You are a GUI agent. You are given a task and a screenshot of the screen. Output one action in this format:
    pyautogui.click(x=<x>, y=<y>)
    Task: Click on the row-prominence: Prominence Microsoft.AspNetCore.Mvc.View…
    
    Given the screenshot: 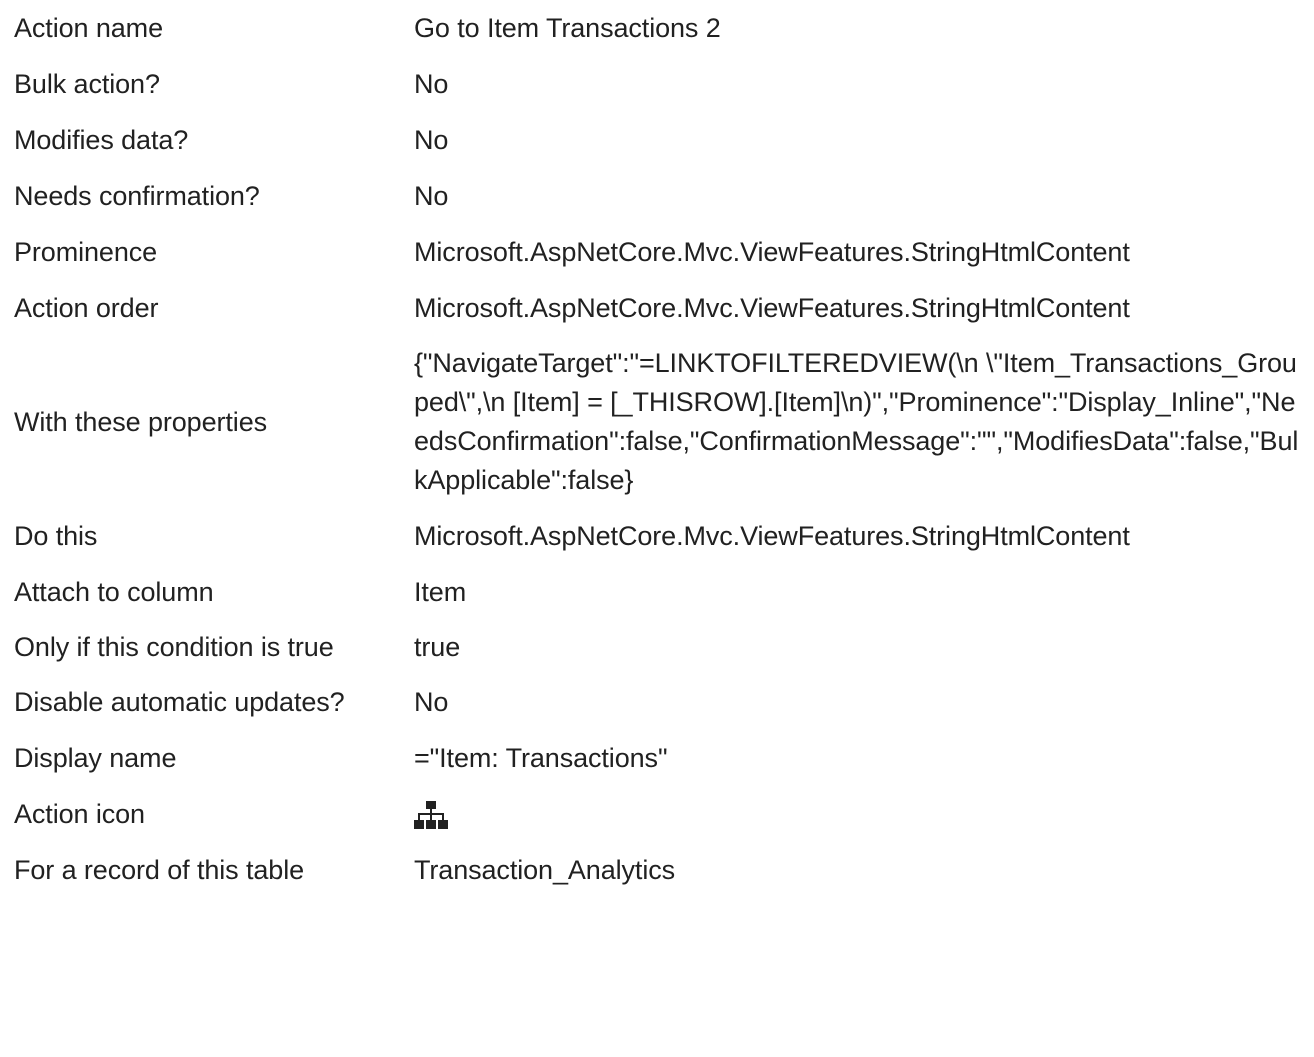 What is the action you would take?
    pyautogui.click(x=662, y=252)
    